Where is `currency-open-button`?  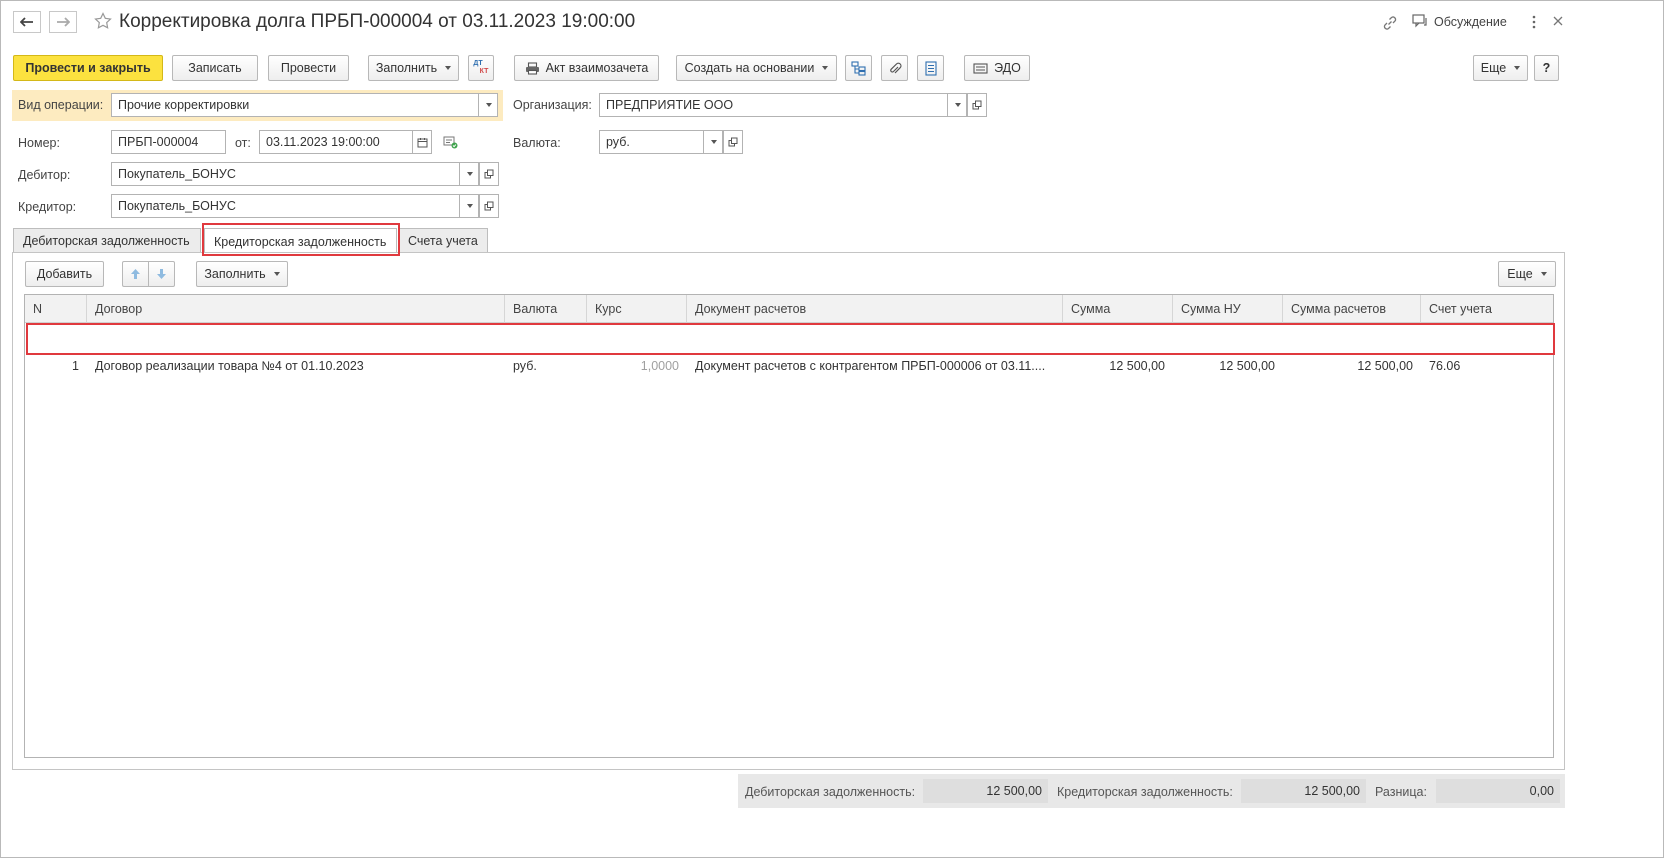
currency-open-button is located at coordinates (733, 142).